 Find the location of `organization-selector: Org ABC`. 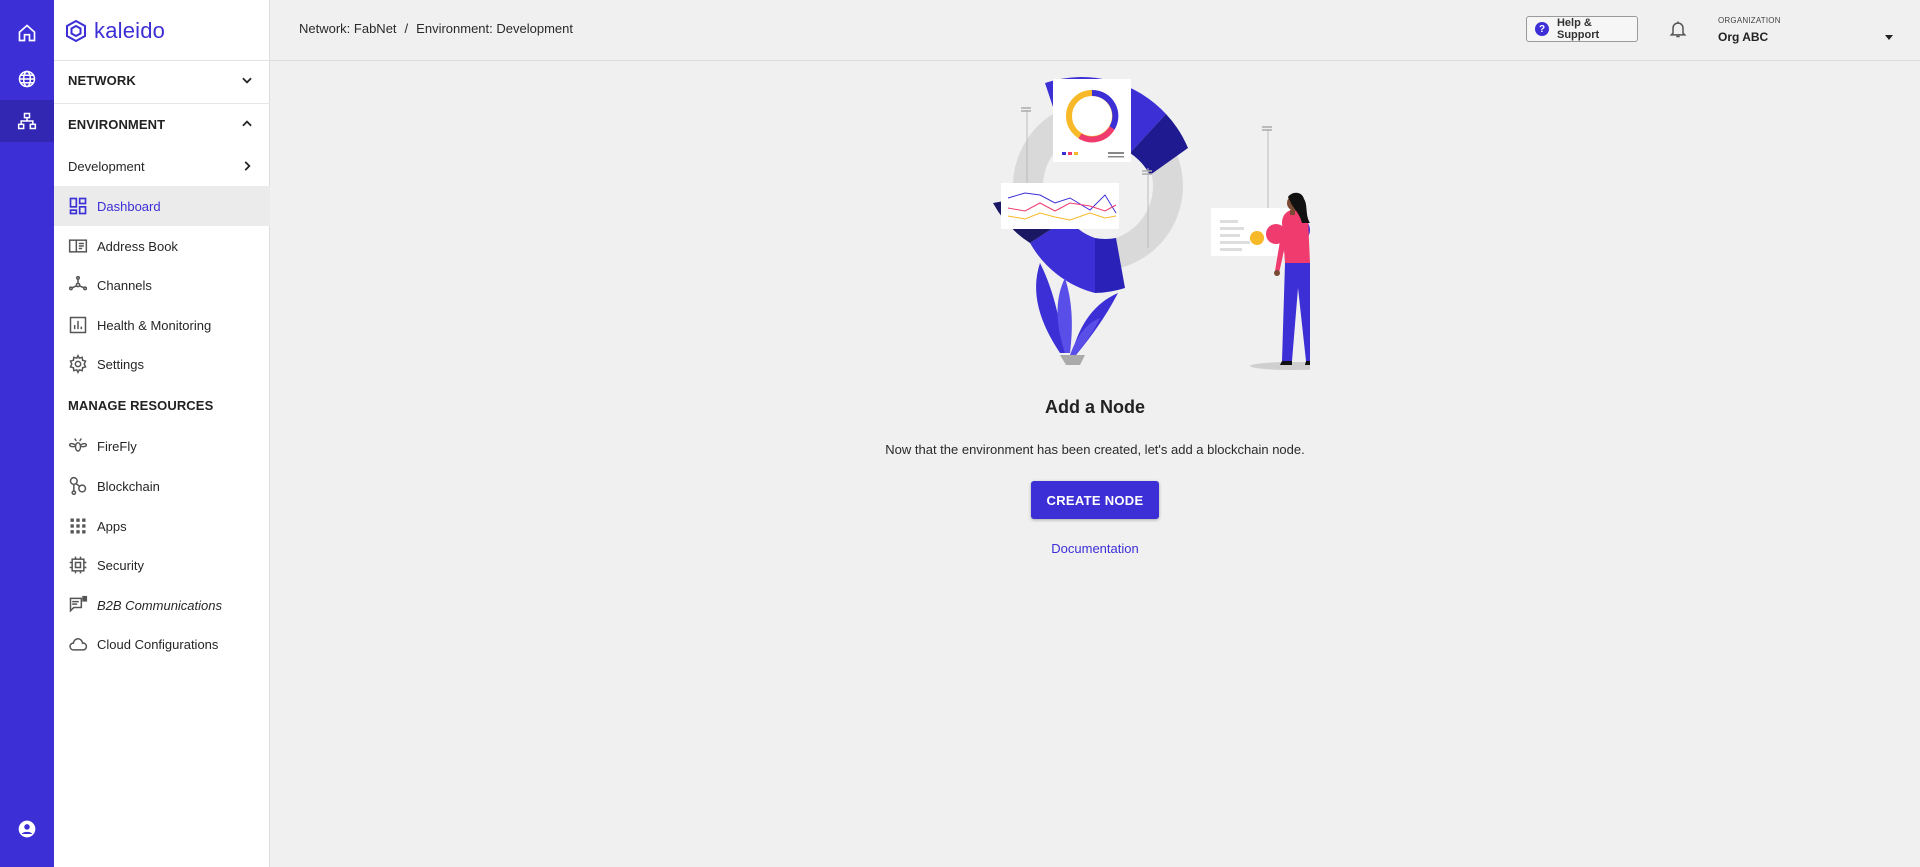

organization-selector: Org ABC is located at coordinates (1743, 37).